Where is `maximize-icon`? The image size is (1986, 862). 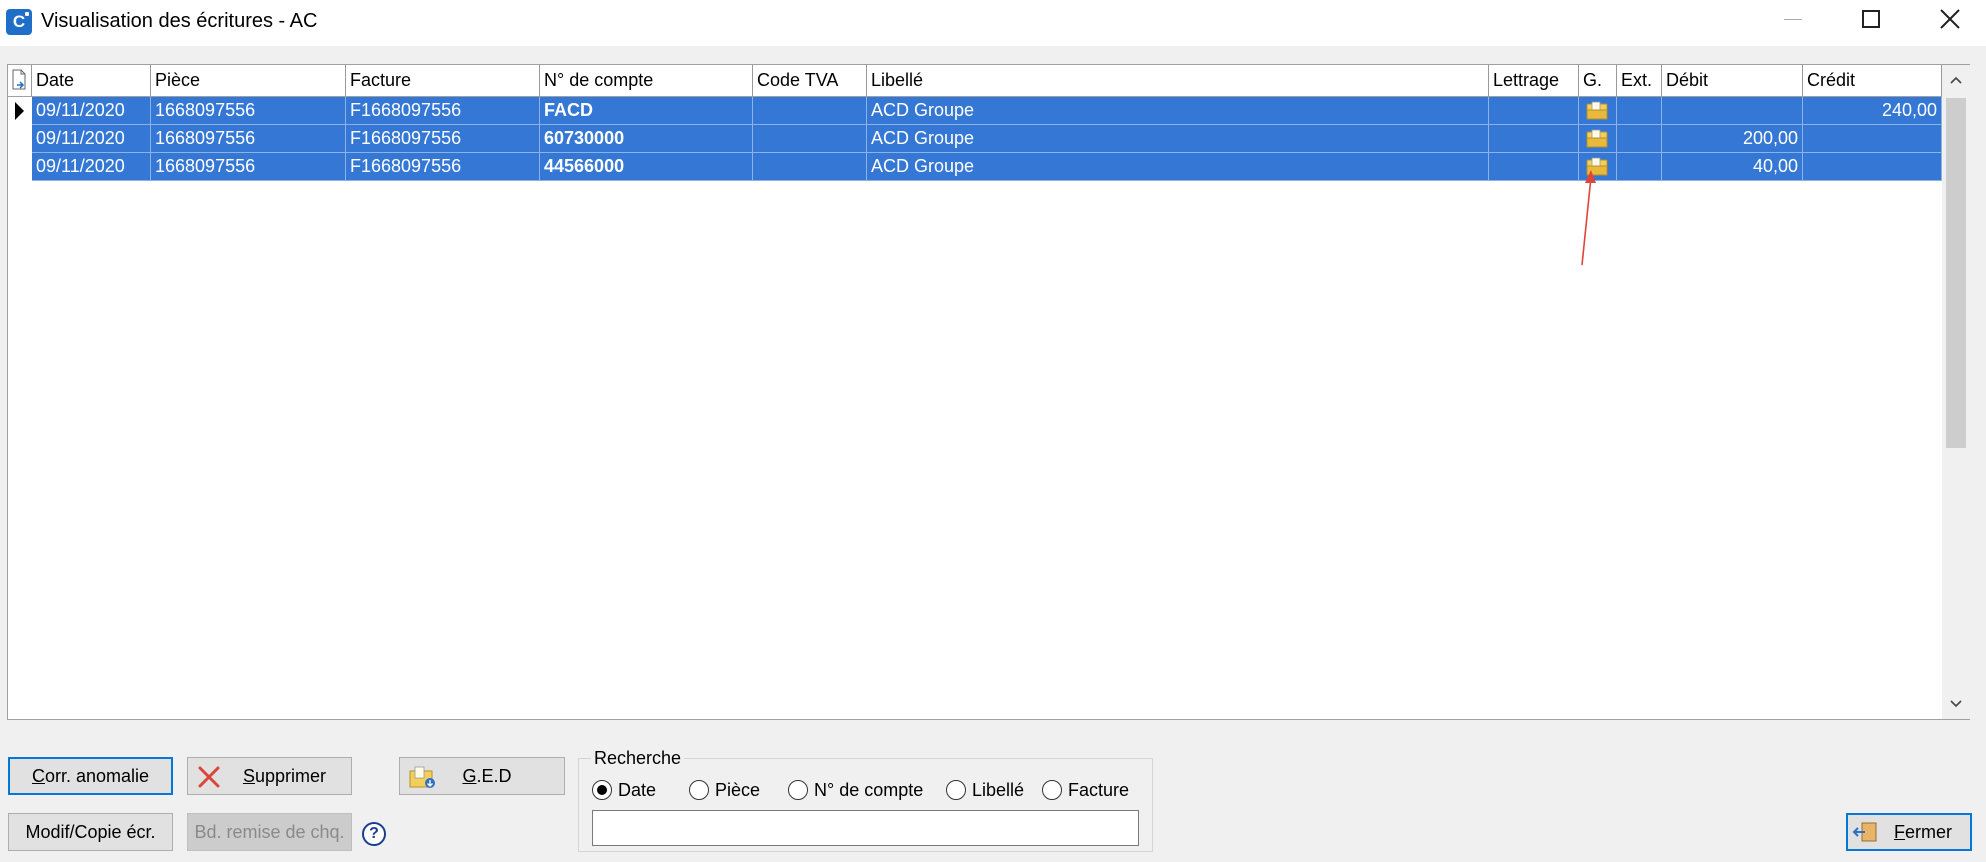
maximize-icon is located at coordinates (1871, 19).